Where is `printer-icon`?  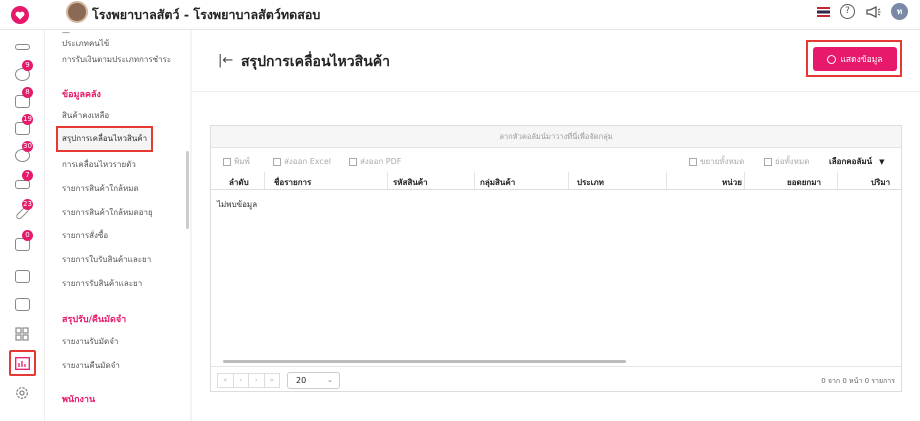 printer-icon is located at coordinates (227, 161).